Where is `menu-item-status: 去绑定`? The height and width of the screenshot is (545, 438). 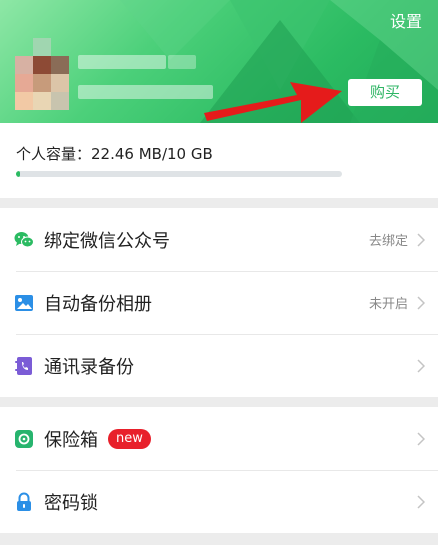
menu-item-status: 去绑定 is located at coordinates (388, 241).